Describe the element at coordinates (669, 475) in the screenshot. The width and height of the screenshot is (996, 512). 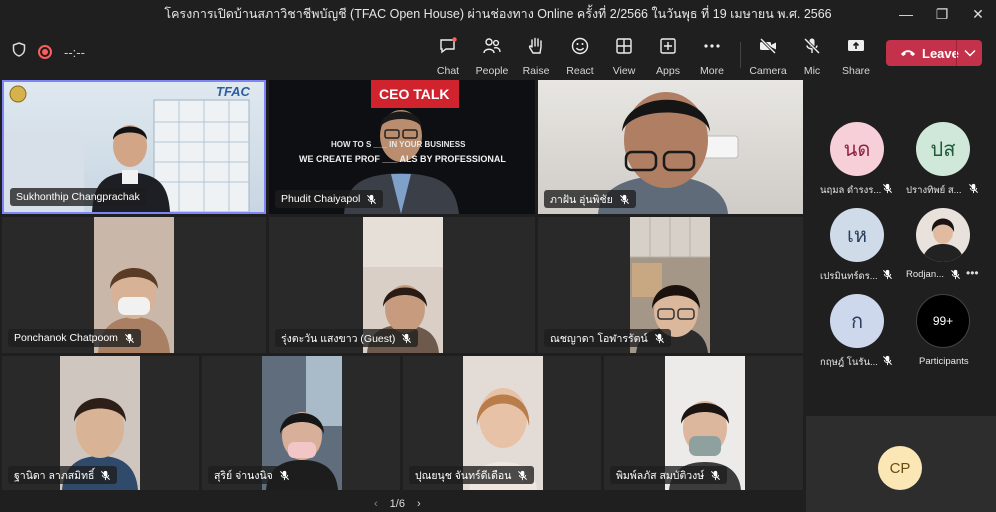
I see `participant-name-tag: พิมพ์ลภัส สมบัติวงษ์` at that location.